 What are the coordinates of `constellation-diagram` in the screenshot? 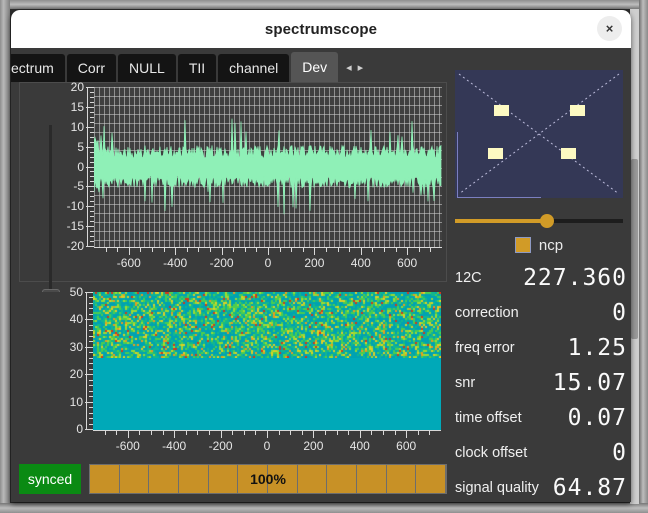 It's located at (539, 134).